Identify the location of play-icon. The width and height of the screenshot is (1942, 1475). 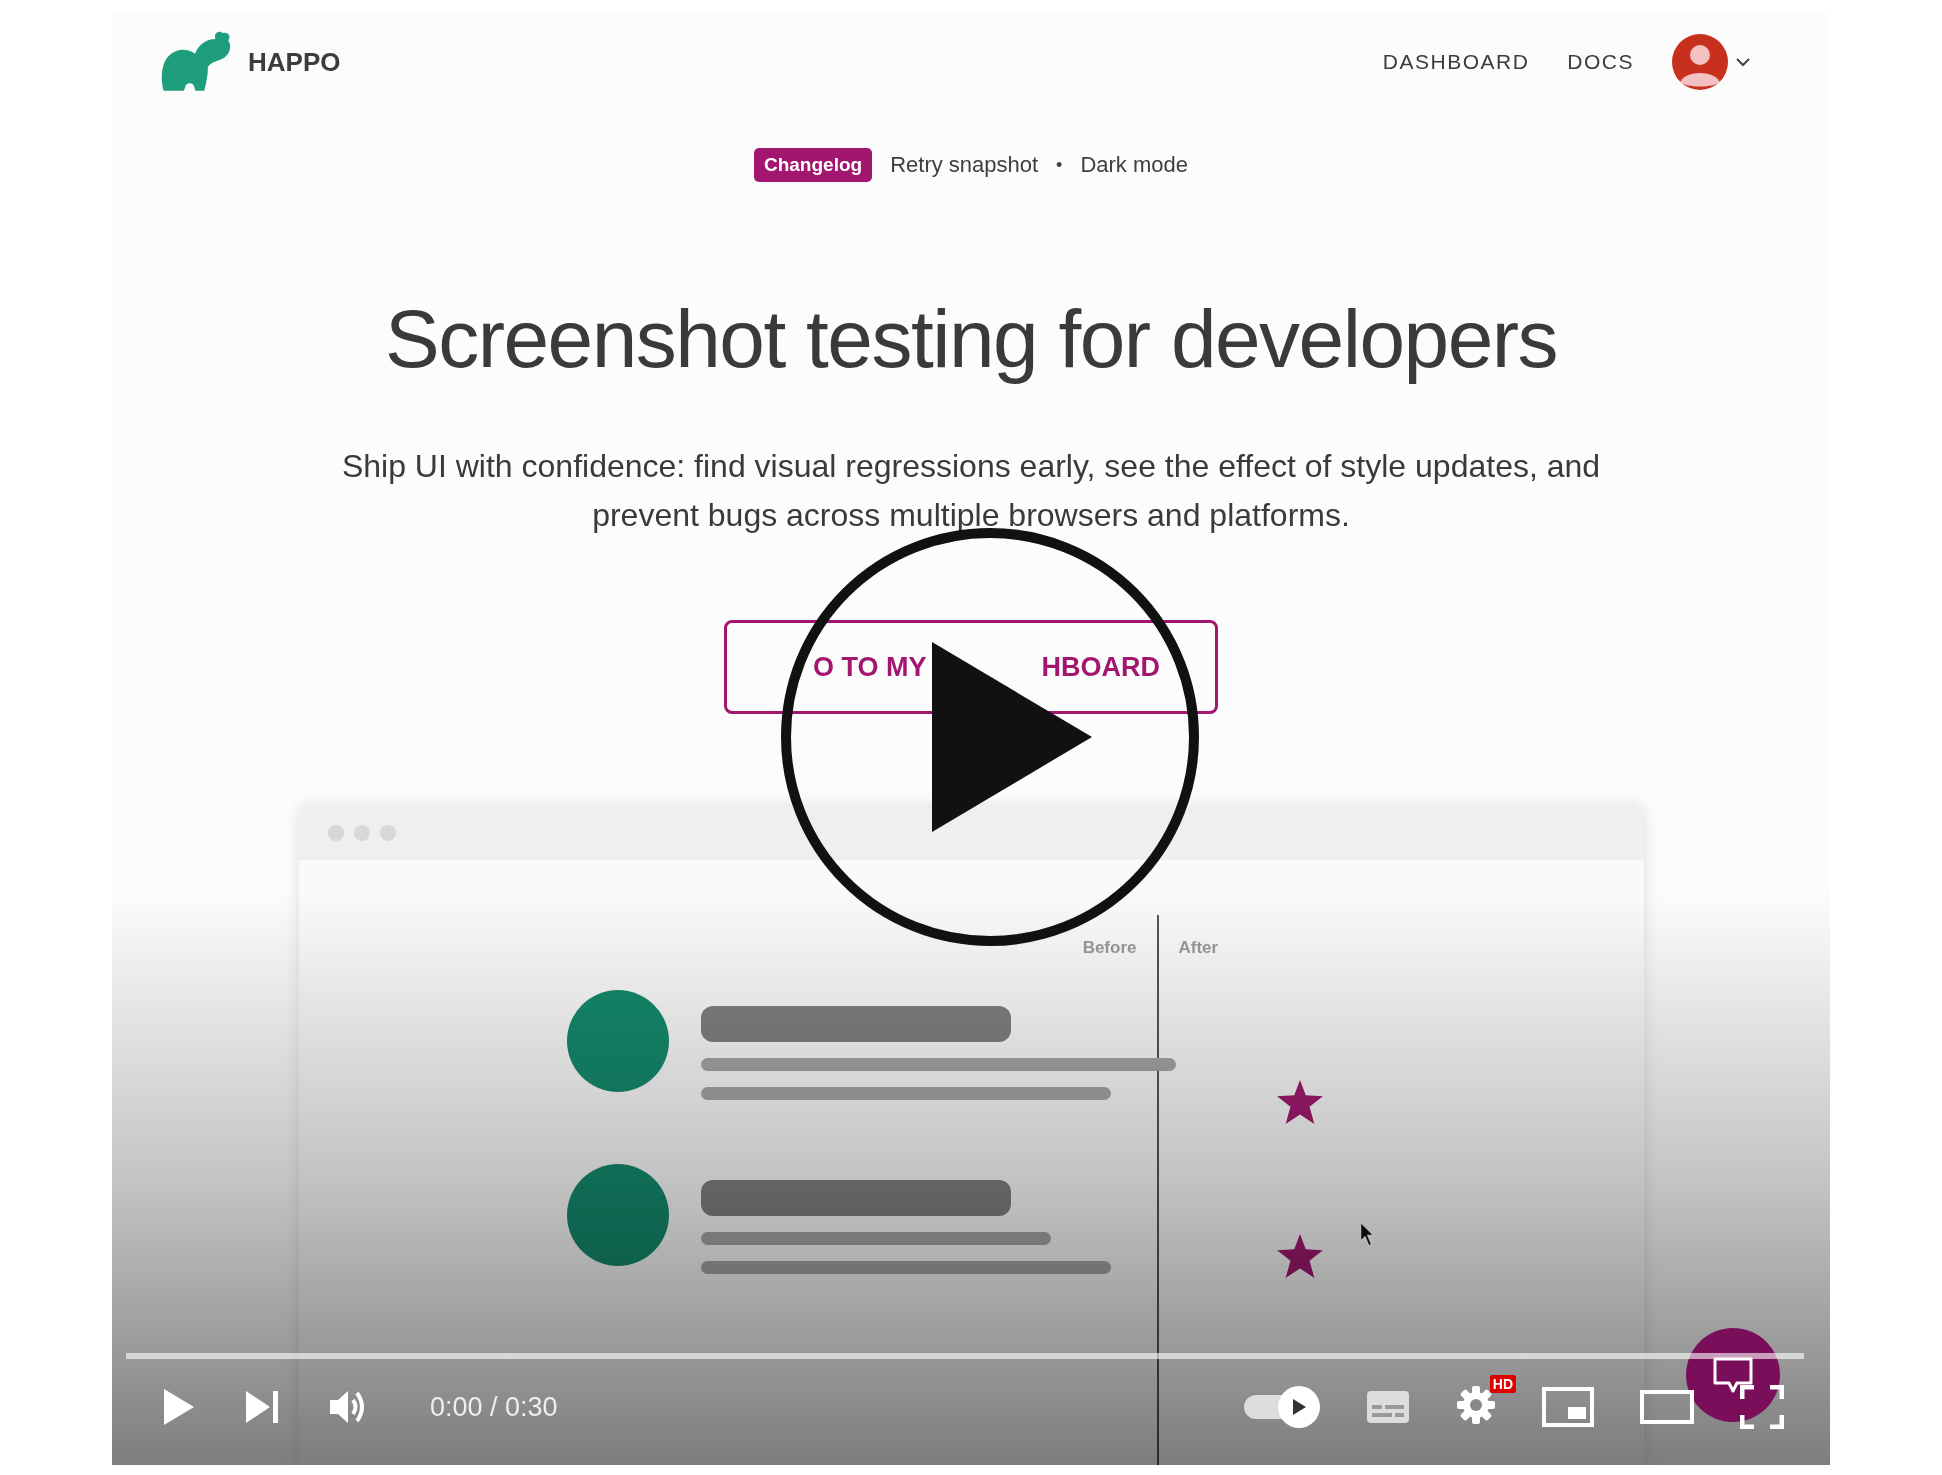
(1299, 1407).